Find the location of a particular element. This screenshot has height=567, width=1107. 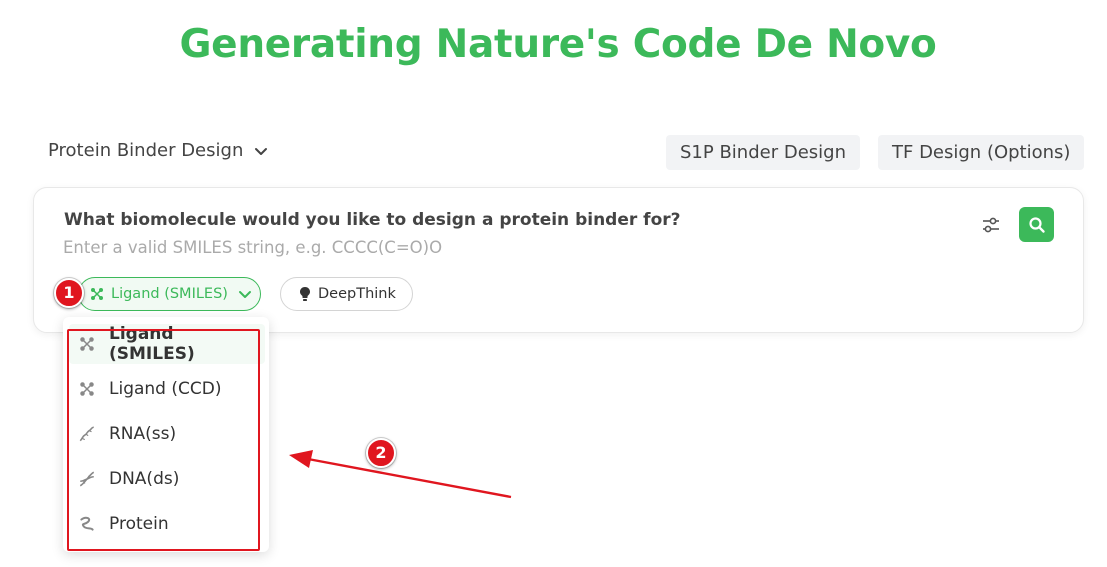

annotation-badge-1: 1 is located at coordinates (69, 293).